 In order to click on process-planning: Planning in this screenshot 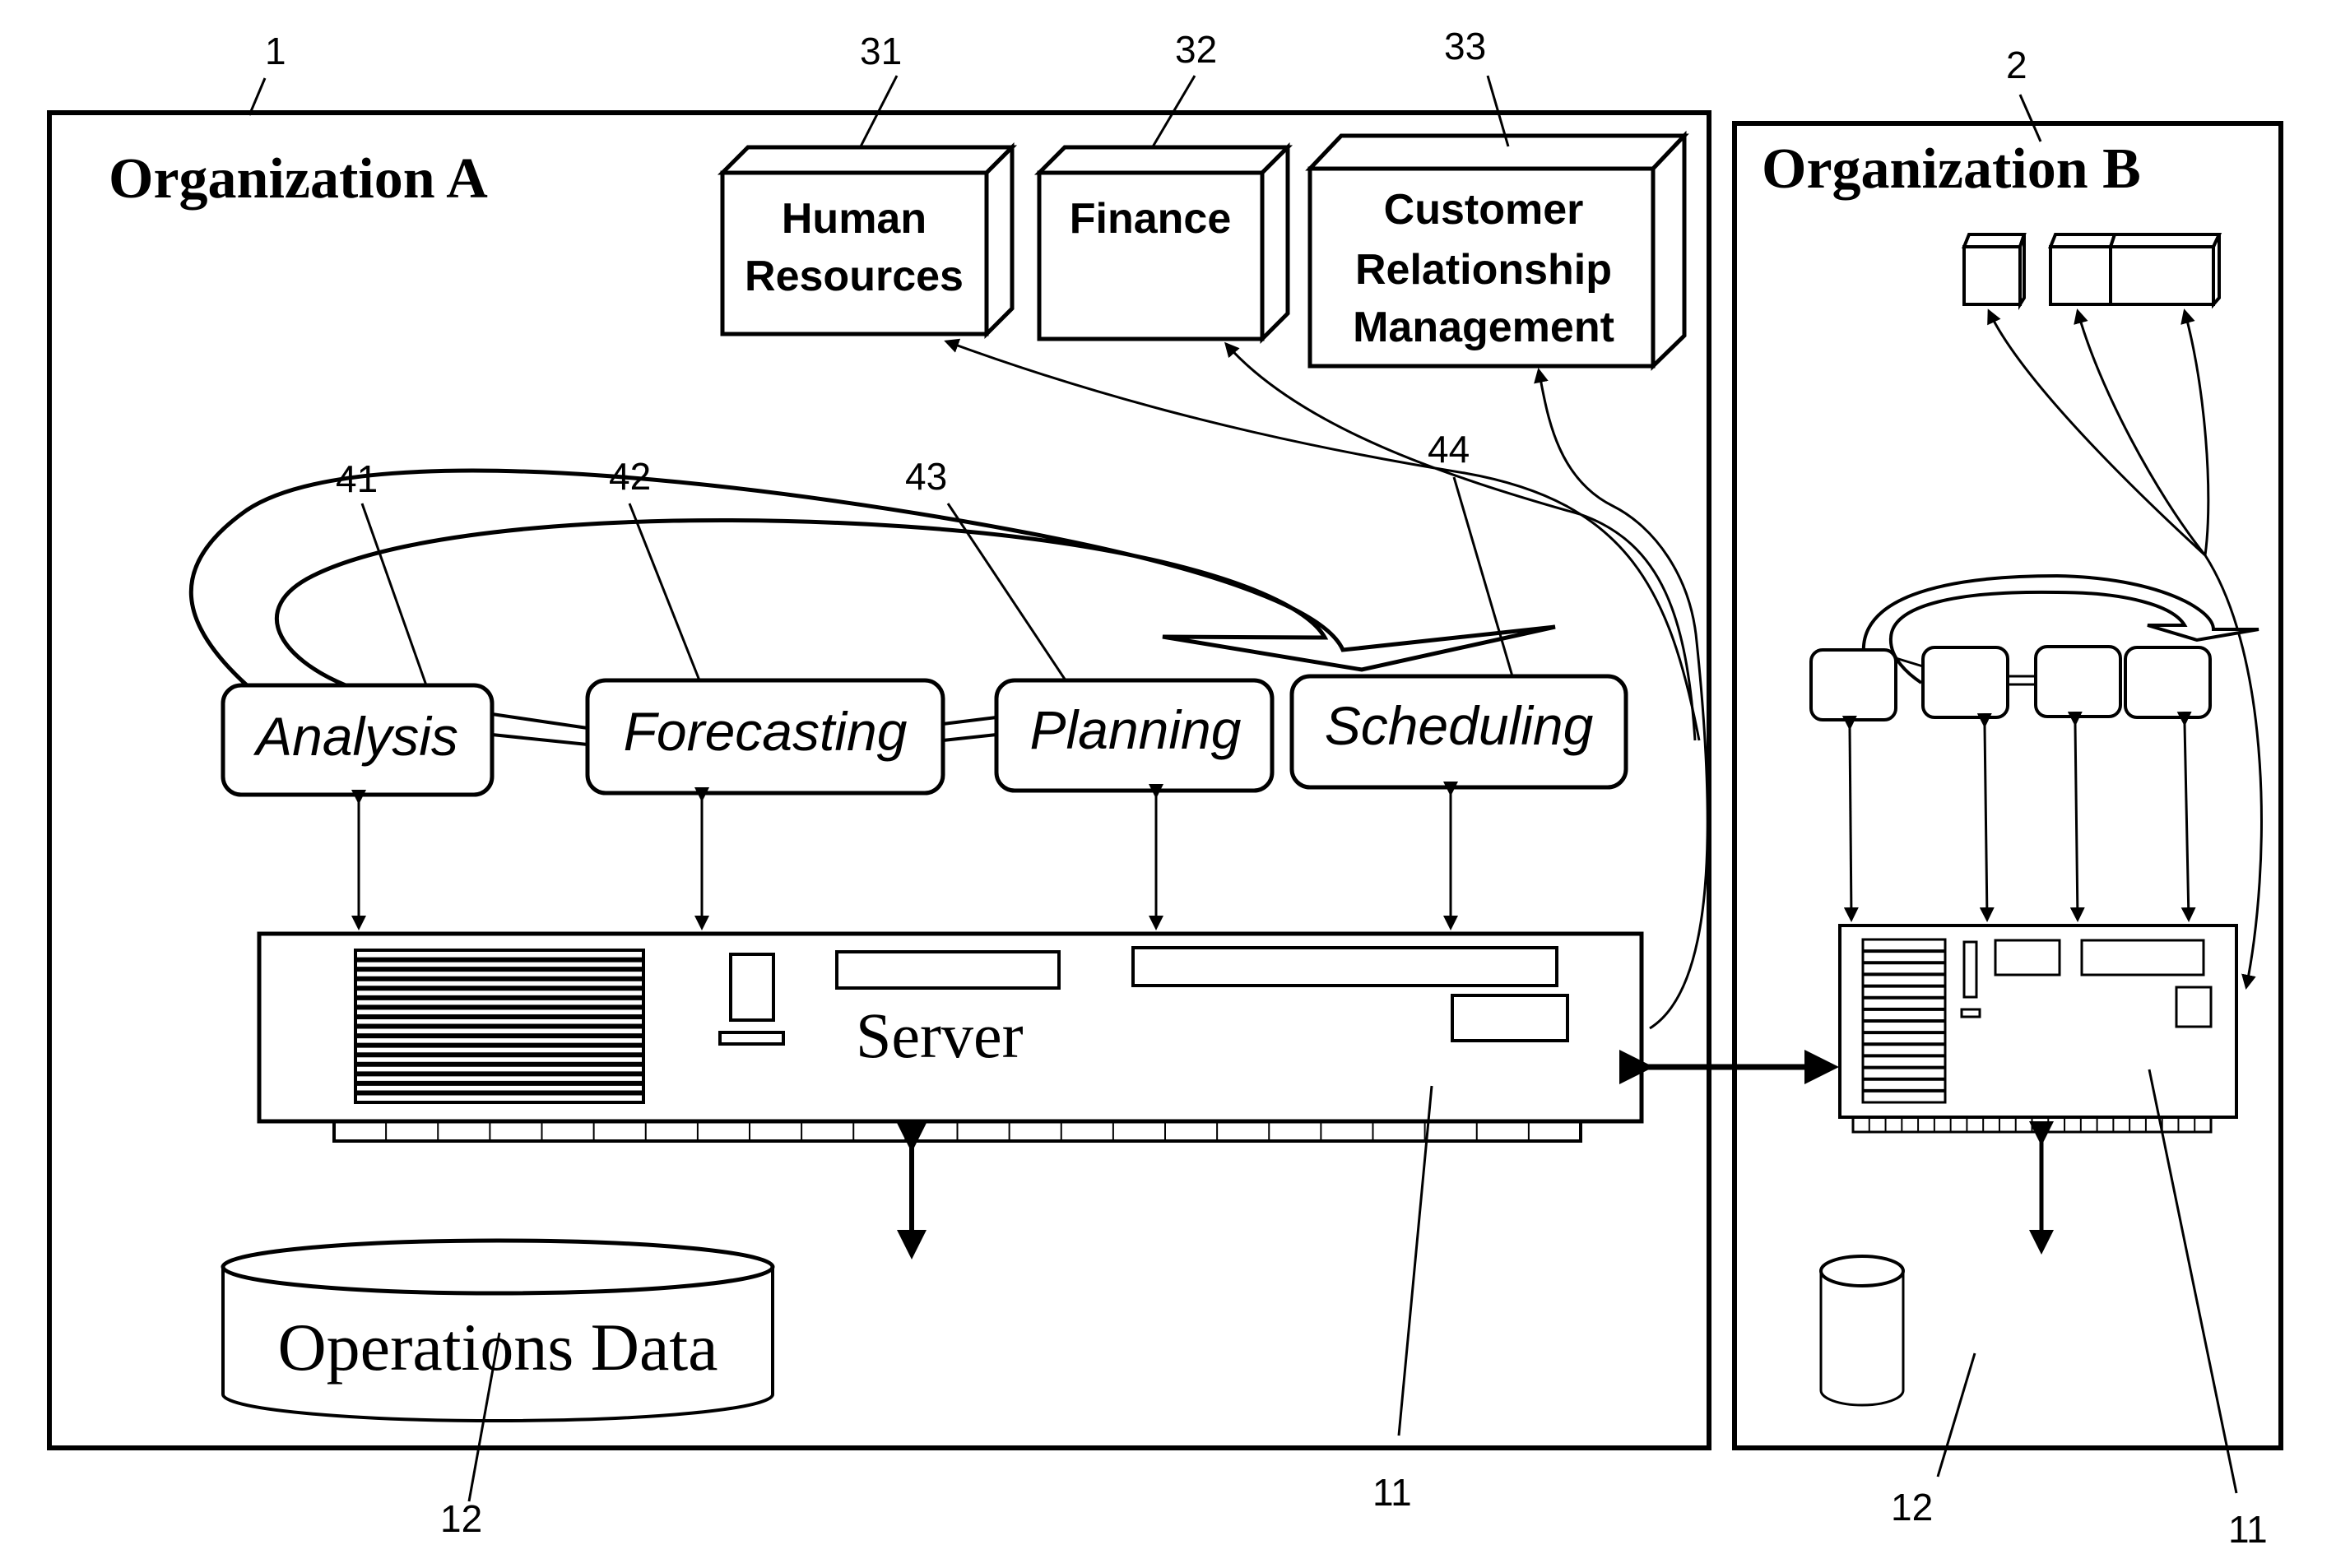, I will do `click(1134, 735)`.